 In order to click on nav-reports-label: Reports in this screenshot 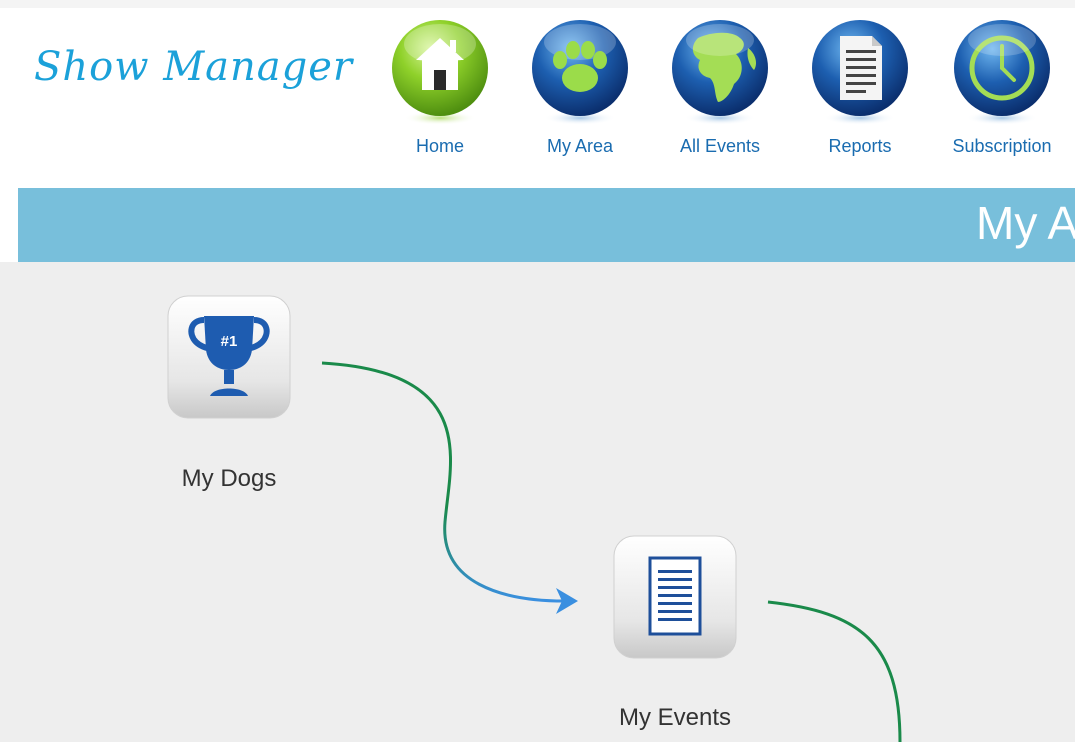, I will do `click(860, 146)`.